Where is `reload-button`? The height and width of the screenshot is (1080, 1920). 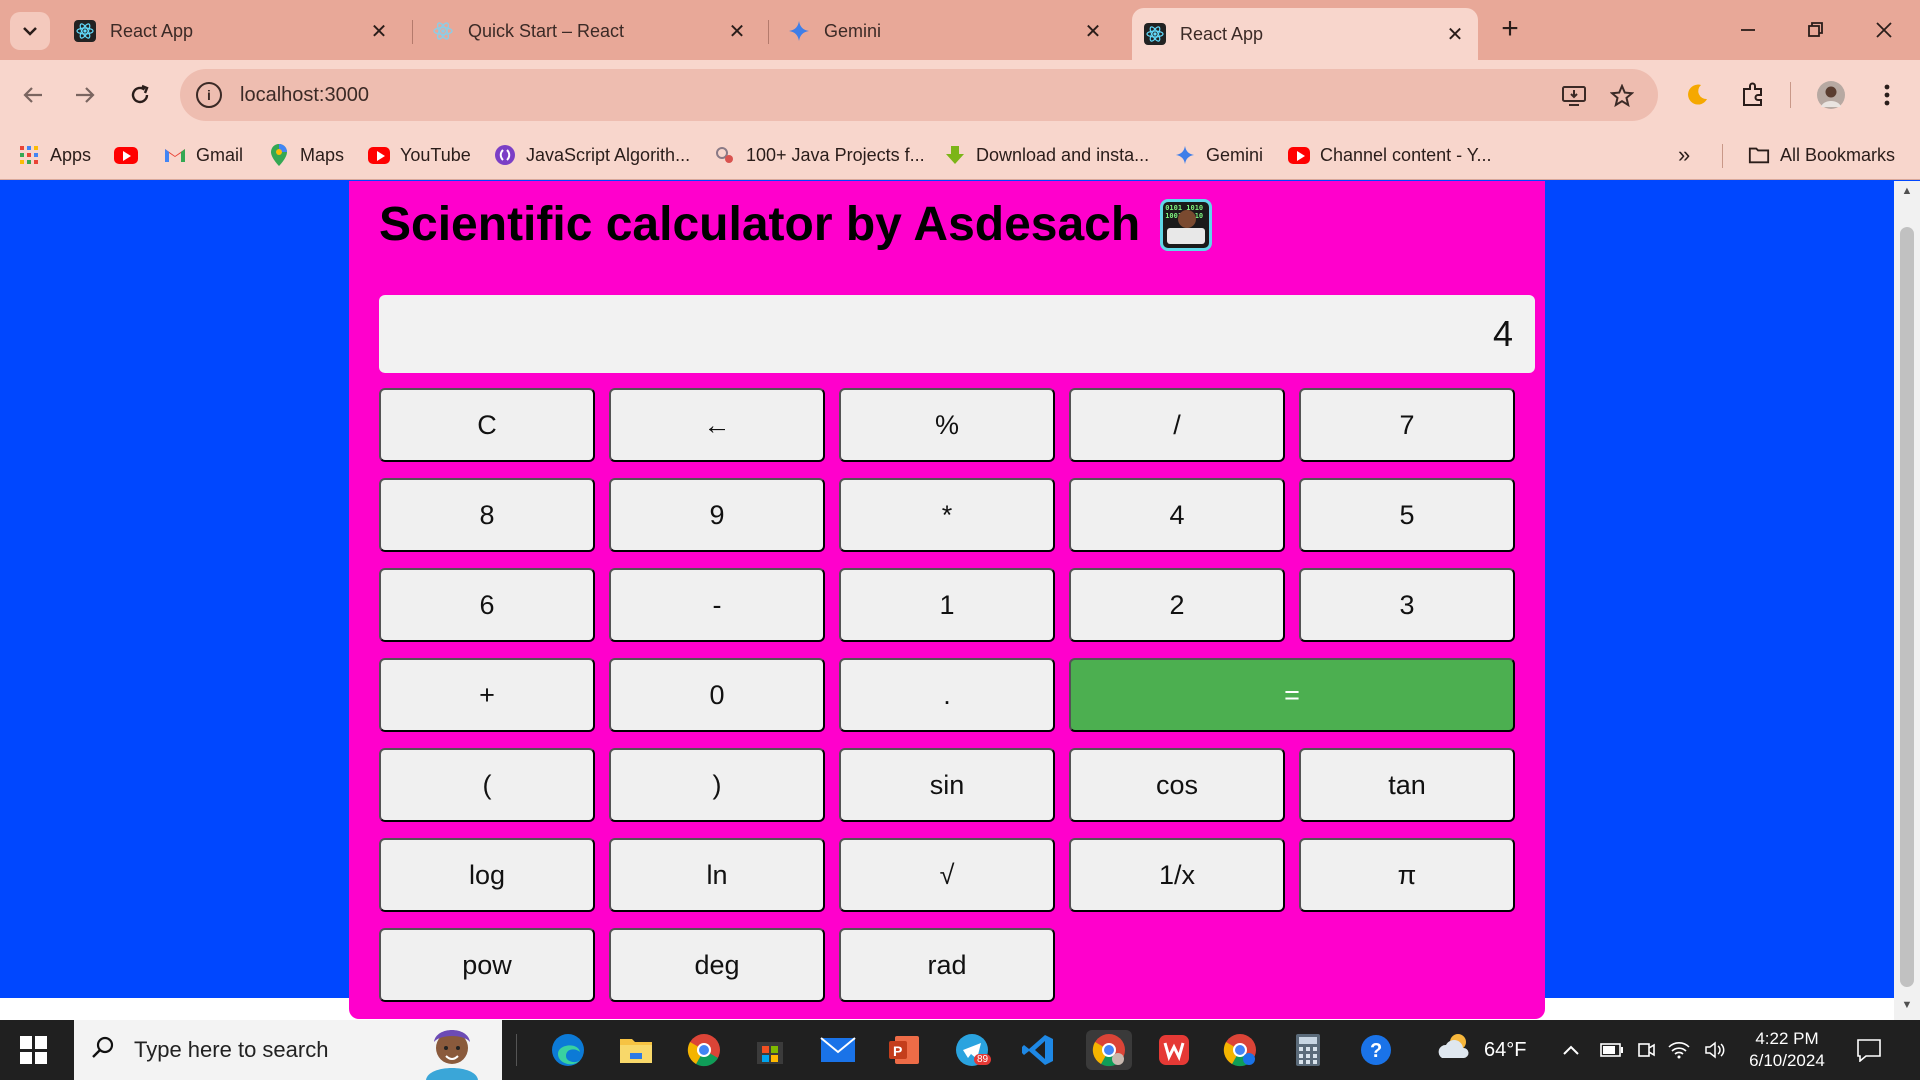
reload-button is located at coordinates (140, 95).